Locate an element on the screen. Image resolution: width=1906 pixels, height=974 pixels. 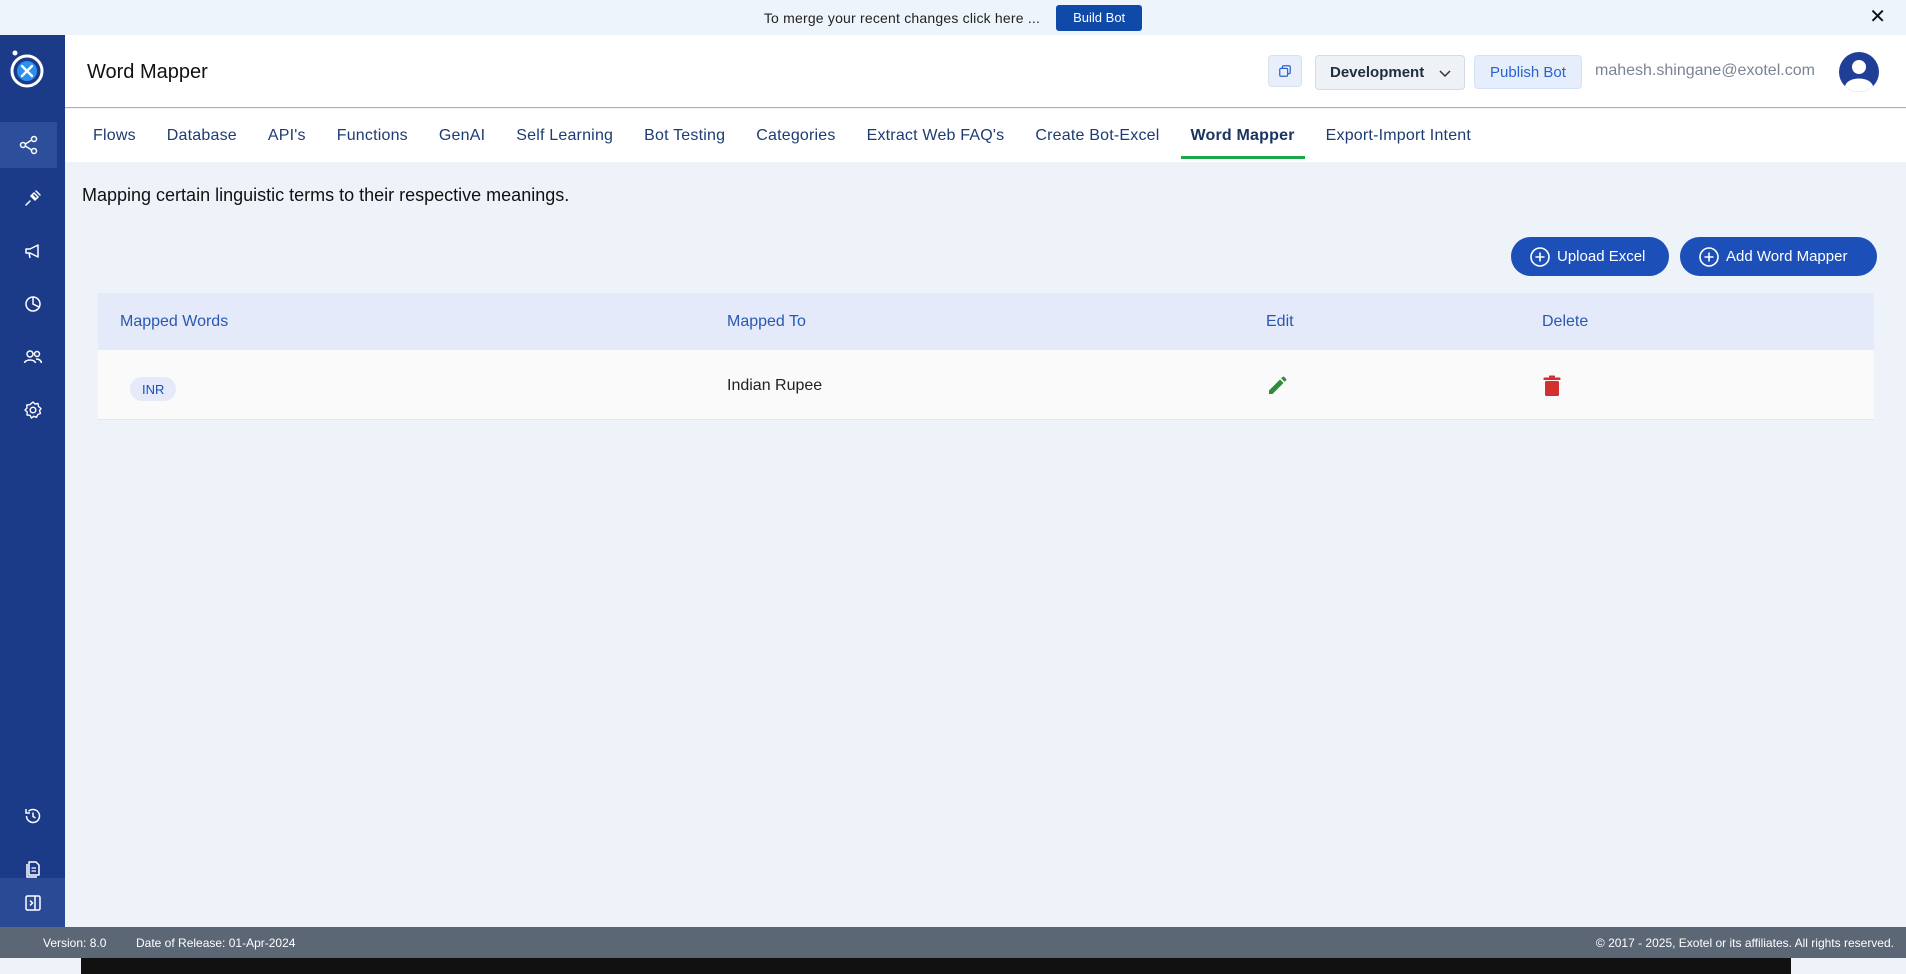
release-date-text: Date of Release: 01-Apr-2024 is located at coordinates (216, 943).